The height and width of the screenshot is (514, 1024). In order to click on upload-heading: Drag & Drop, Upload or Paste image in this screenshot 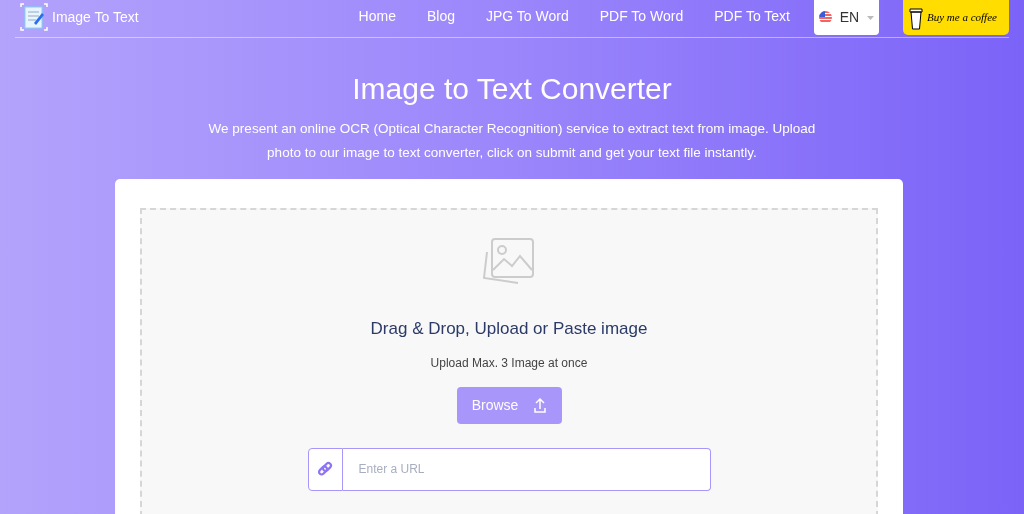, I will do `click(509, 329)`.